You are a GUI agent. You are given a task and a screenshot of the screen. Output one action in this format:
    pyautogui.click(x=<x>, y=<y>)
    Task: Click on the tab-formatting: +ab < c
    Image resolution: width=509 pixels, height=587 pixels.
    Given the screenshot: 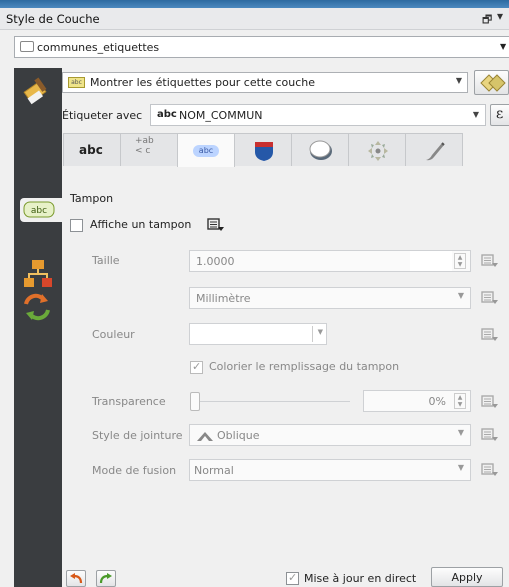 What is the action you would take?
    pyautogui.click(x=149, y=149)
    